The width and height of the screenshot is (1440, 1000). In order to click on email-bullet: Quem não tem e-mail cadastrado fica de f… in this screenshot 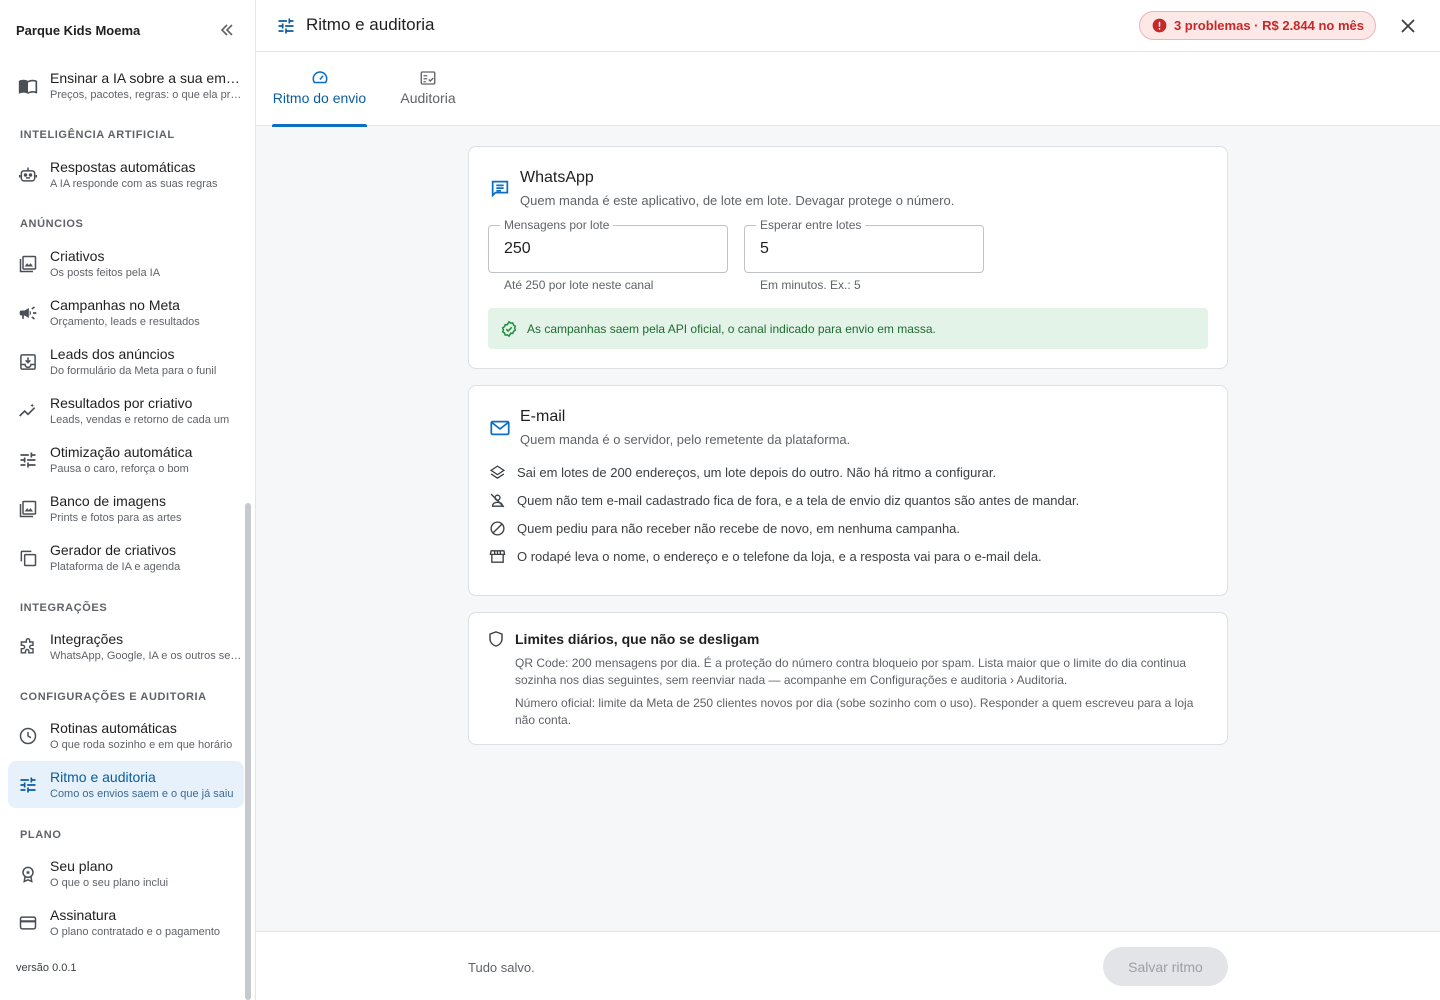, I will do `click(783, 500)`.